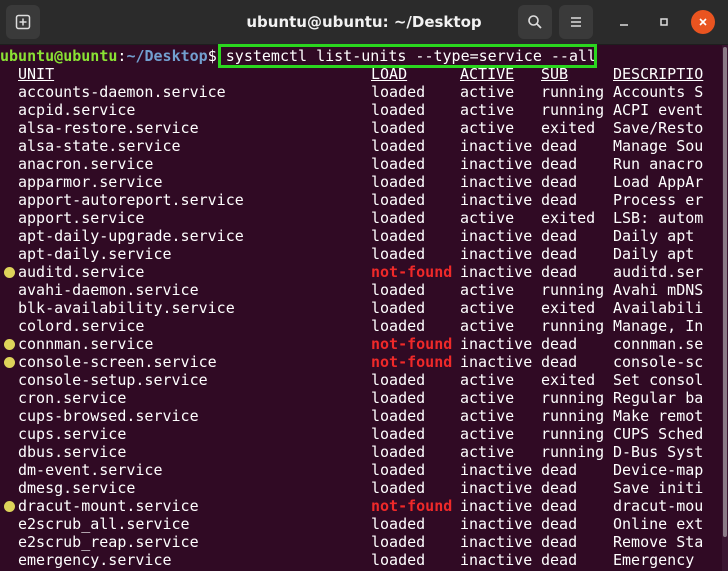 This screenshot has height=571, width=728. I want to click on row-unit: cron.service, so click(72, 398).